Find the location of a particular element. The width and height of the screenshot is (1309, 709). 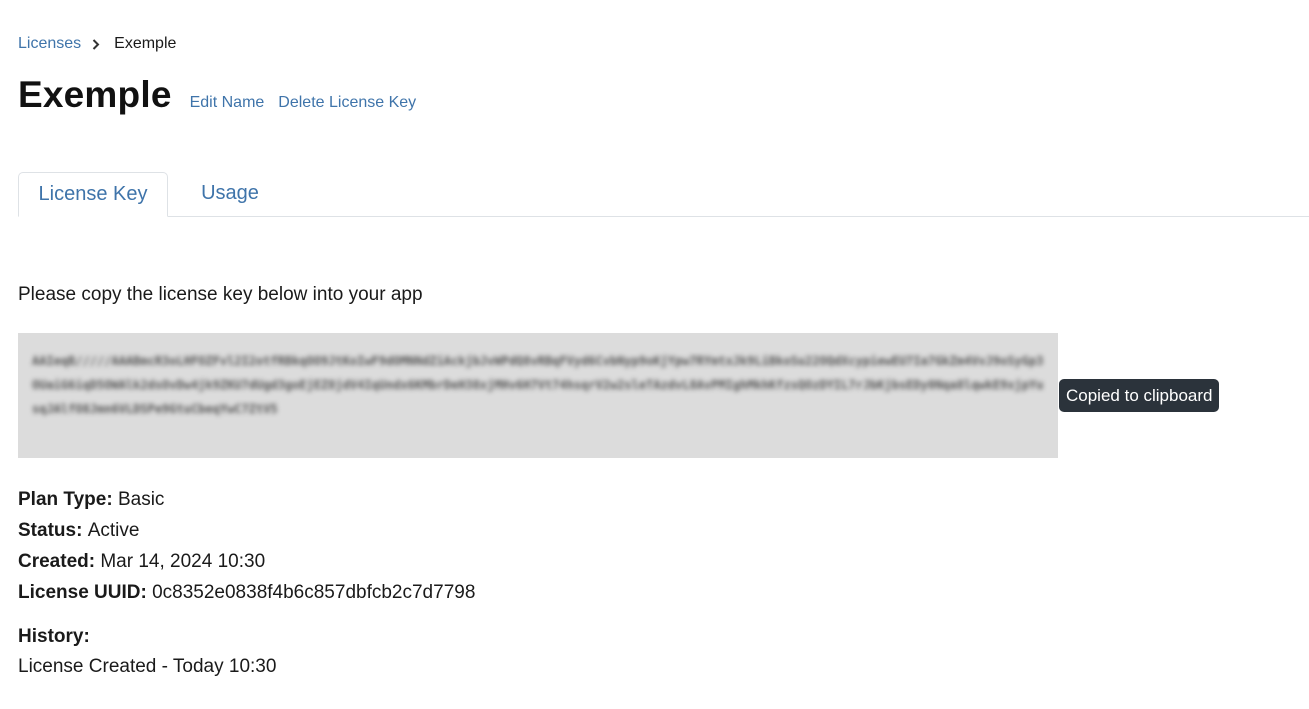

breadcrumb: Licenses Exemple is located at coordinates (97, 44).